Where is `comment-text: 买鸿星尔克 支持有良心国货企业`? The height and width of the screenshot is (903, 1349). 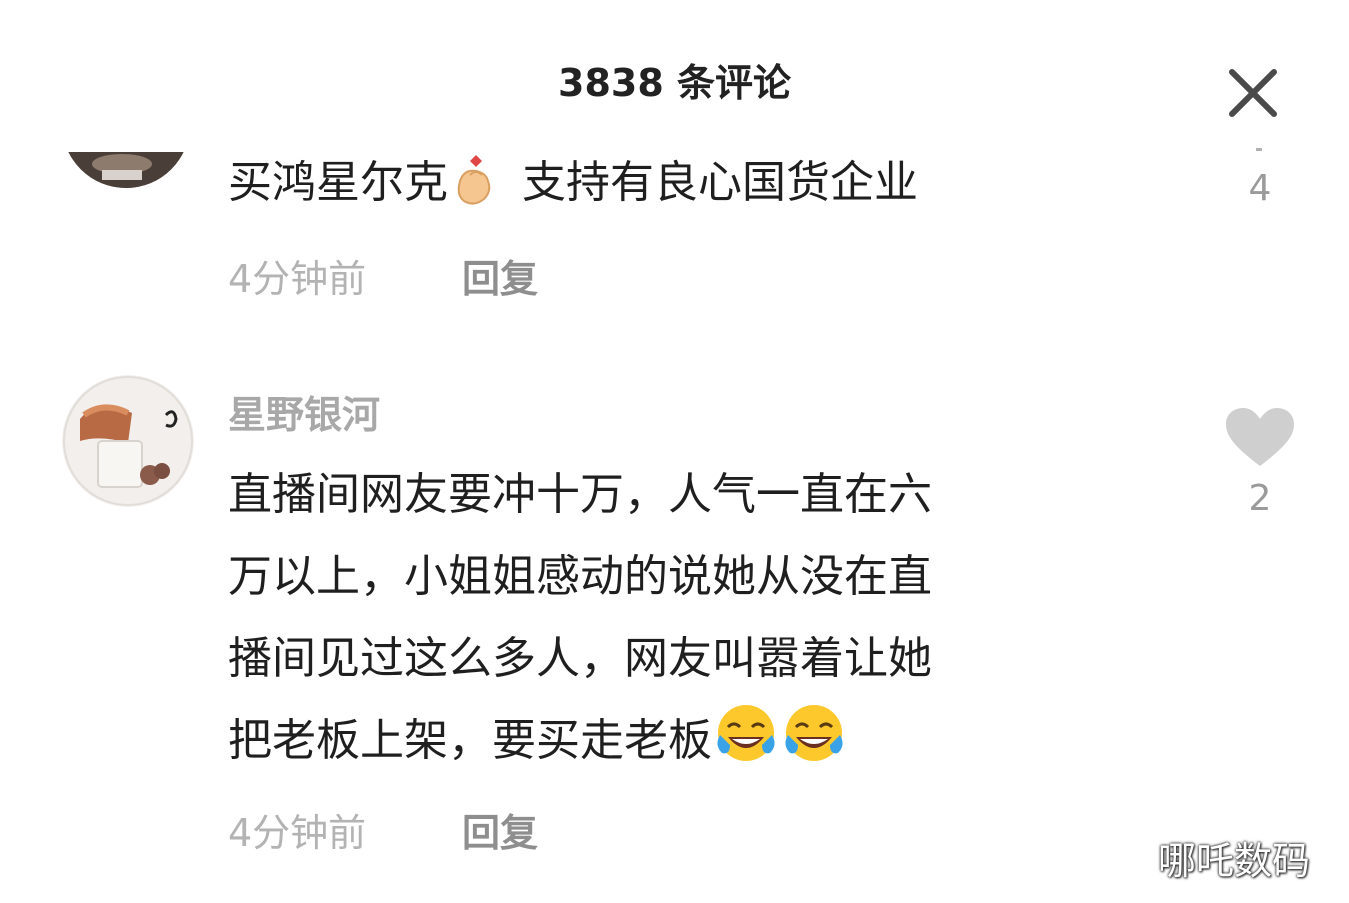 comment-text: 买鸿星尔克 支持有良心国货企业 is located at coordinates (573, 188).